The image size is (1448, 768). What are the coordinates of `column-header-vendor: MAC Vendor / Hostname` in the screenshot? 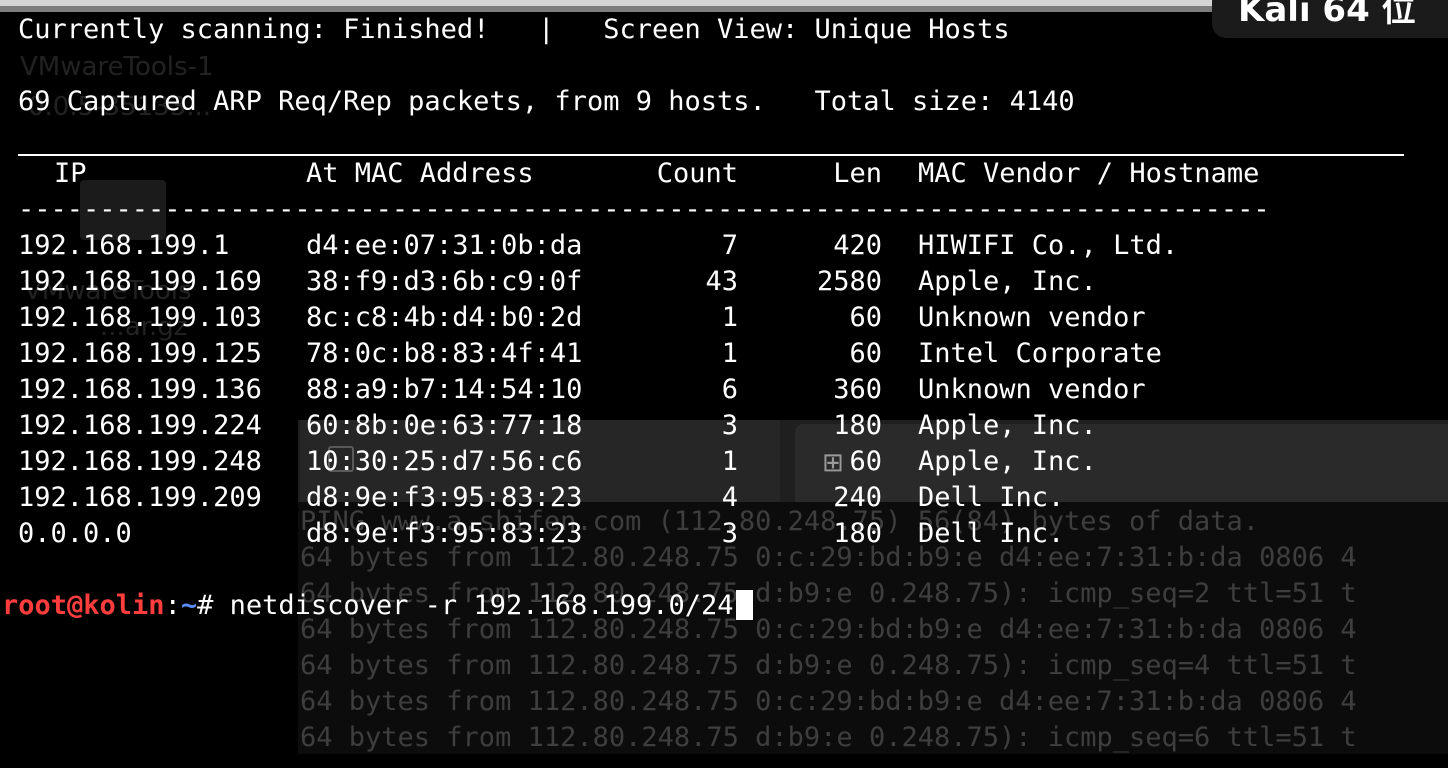 It's located at (1089, 173).